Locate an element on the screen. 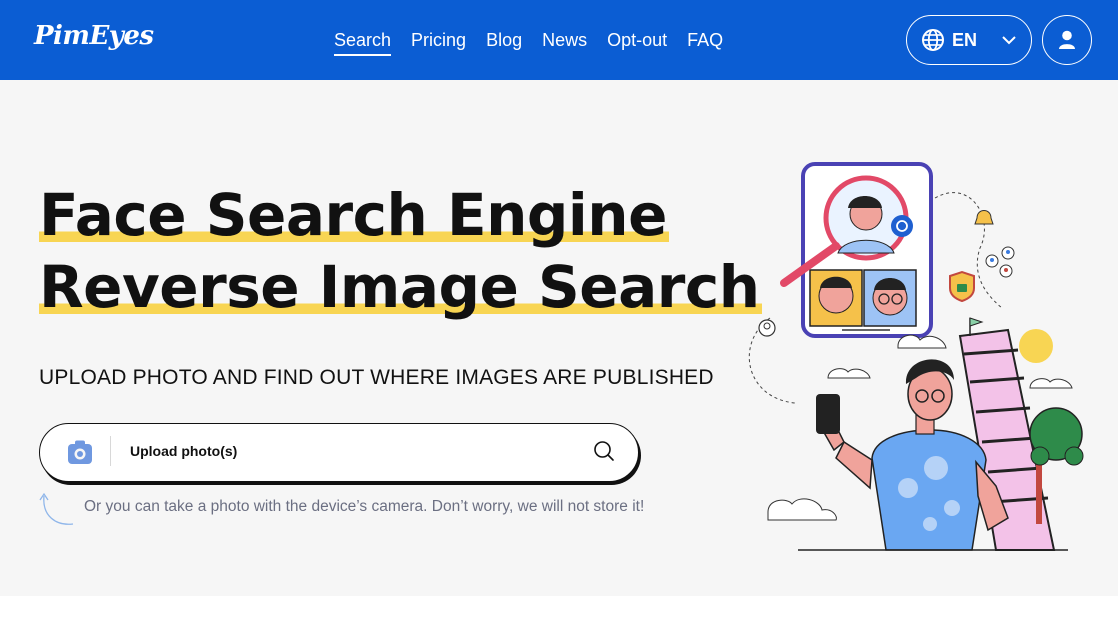 The image size is (1118, 638). account-button is located at coordinates (1067, 40).